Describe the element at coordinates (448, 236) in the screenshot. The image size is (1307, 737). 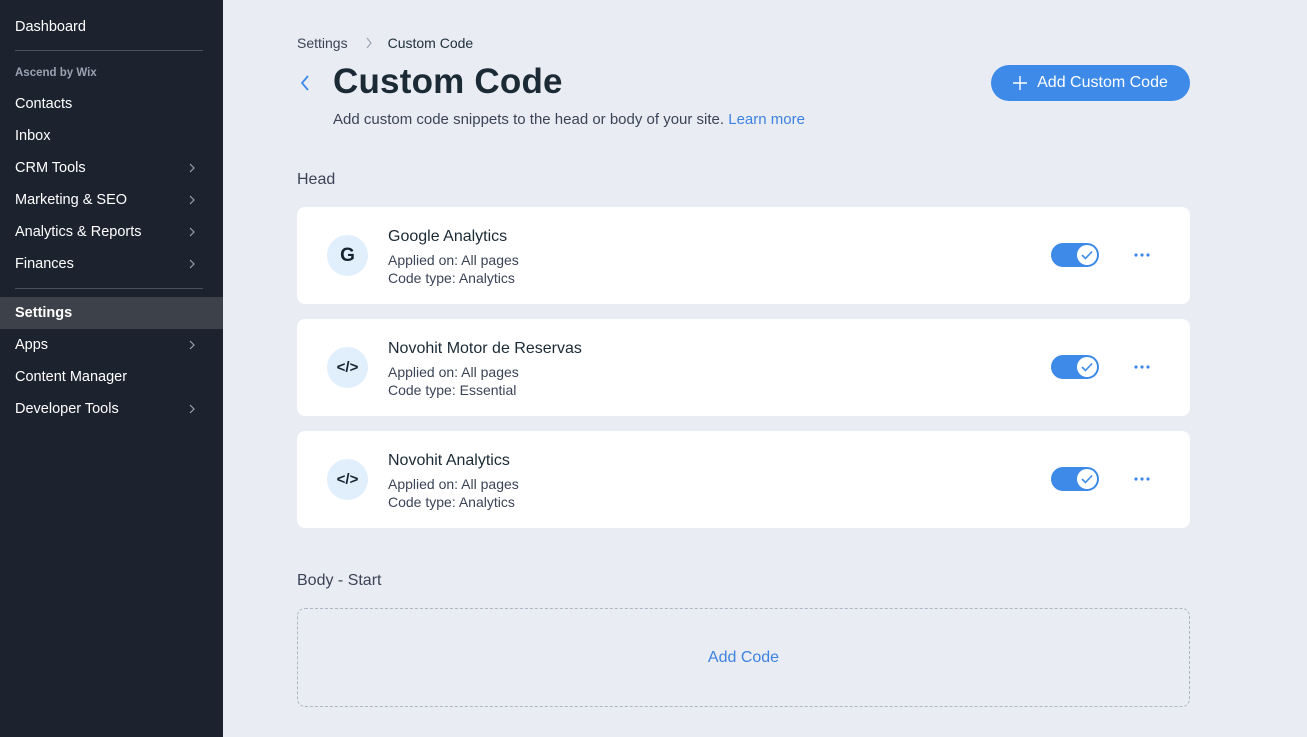
I see `snippet-name: Google Analytics` at that location.